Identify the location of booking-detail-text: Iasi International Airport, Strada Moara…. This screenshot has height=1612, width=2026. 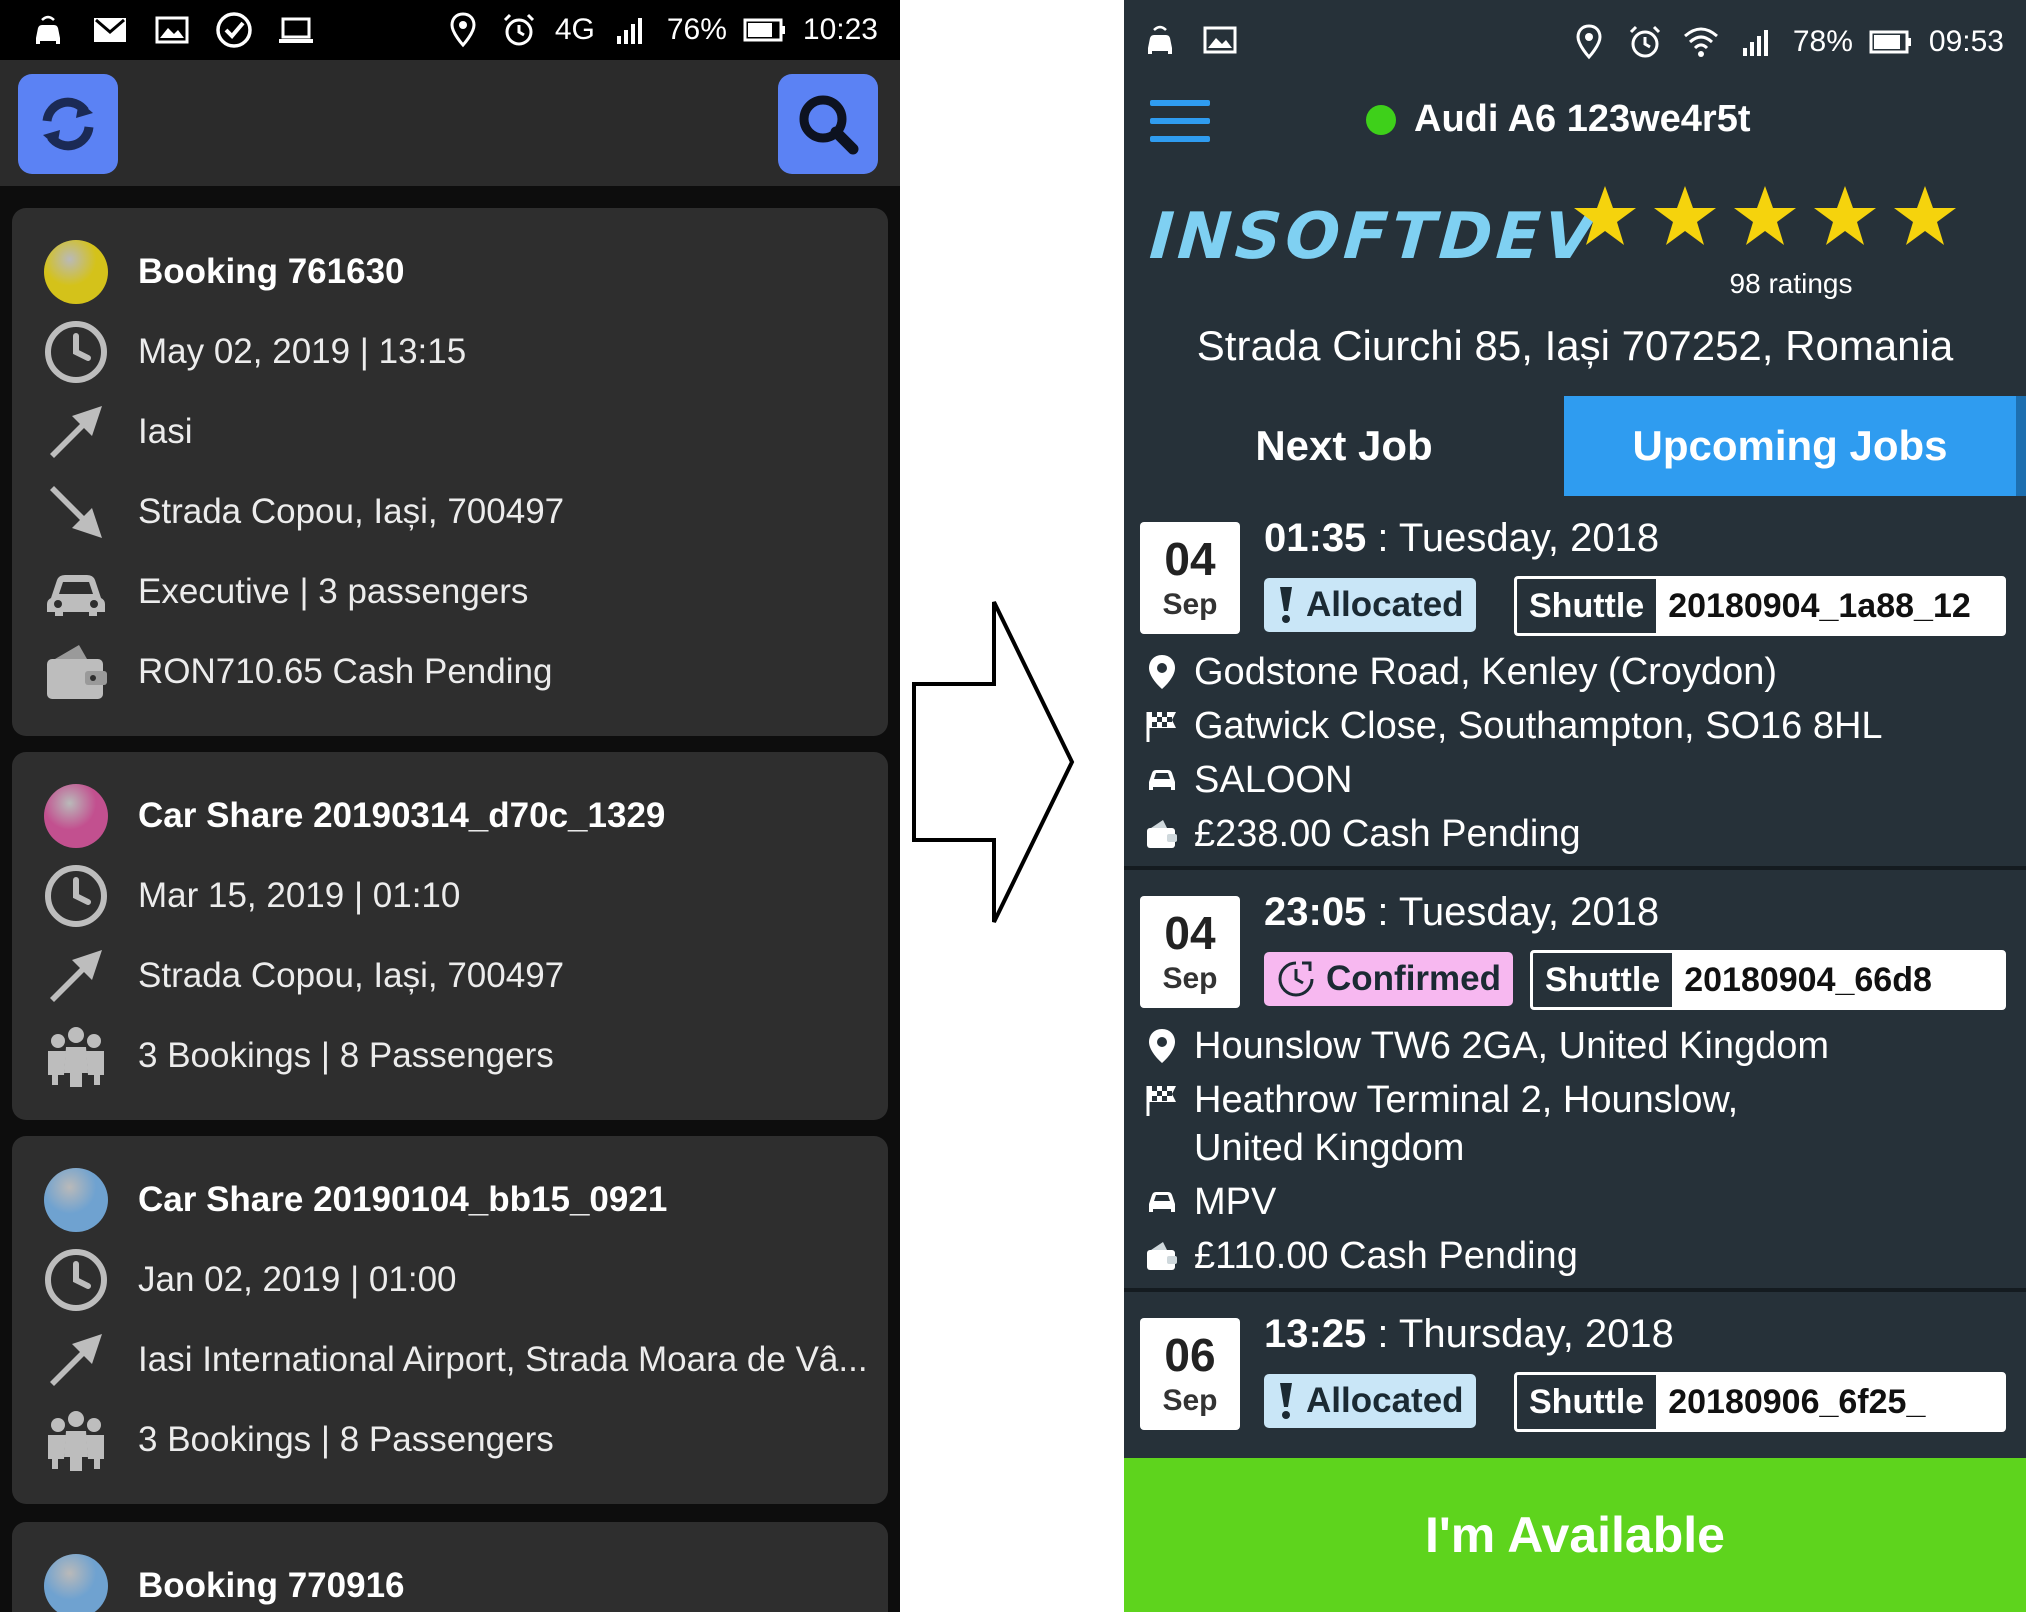
(503, 1359).